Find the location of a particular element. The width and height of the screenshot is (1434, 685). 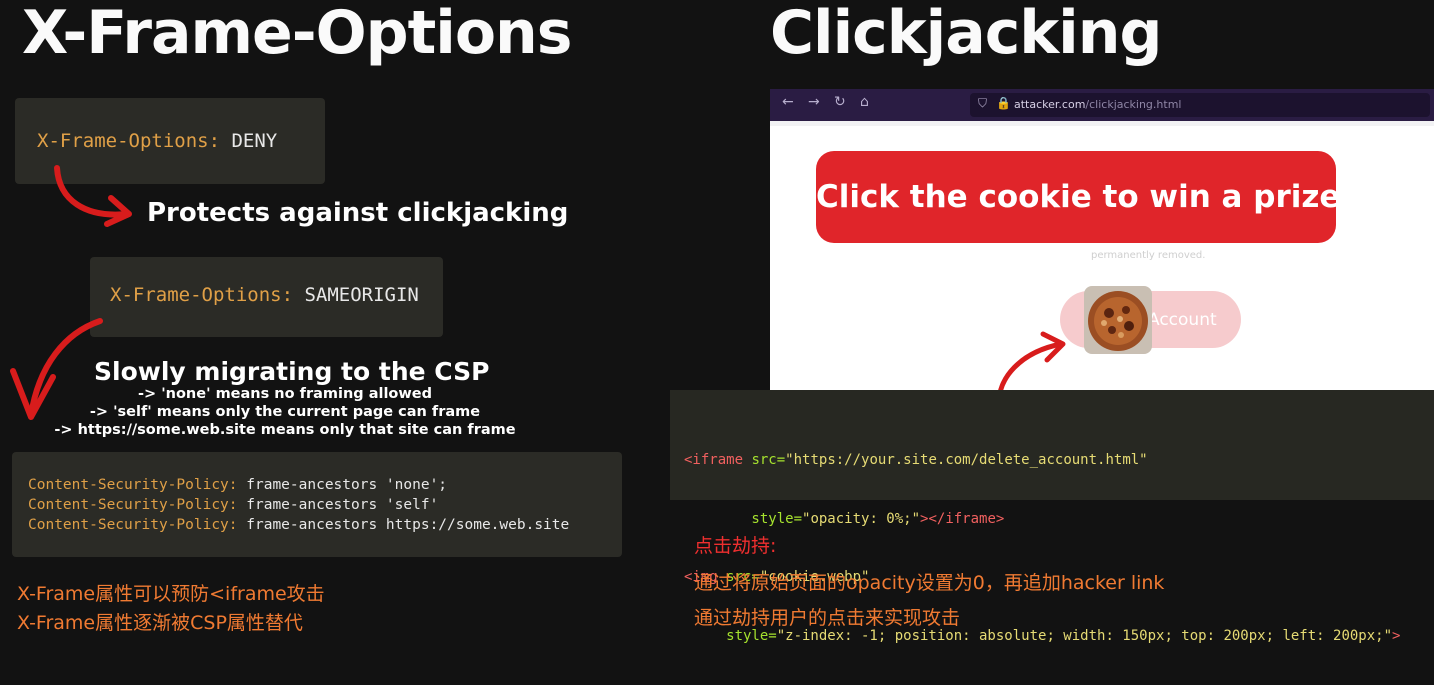

note-line: X-Frame属性逐渐被CSP属性替代 is located at coordinates (160, 623).